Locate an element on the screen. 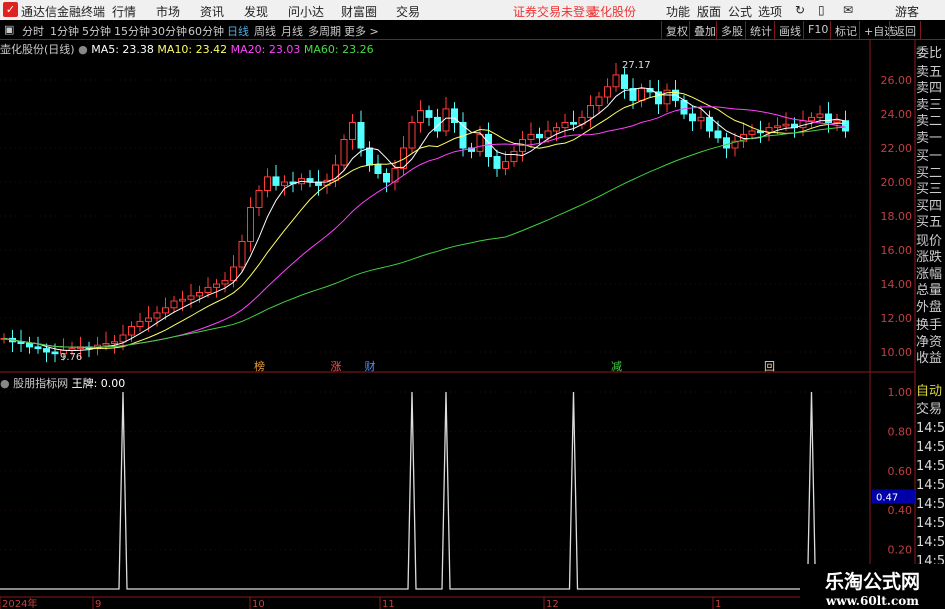 The image size is (945, 609). quote-label: 收益 is located at coordinates (929, 358).